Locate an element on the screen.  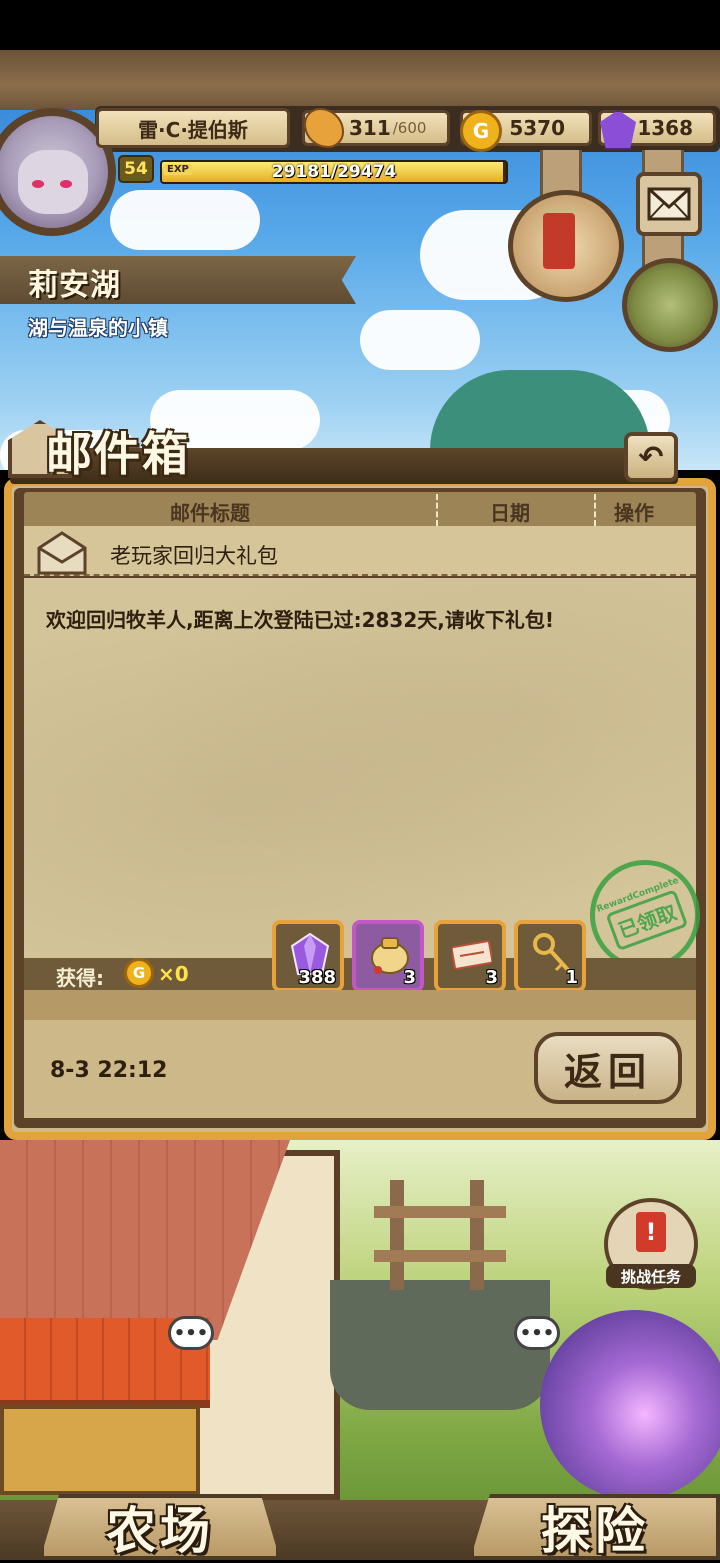
stamina-value: 311 is located at coordinates (370, 128).